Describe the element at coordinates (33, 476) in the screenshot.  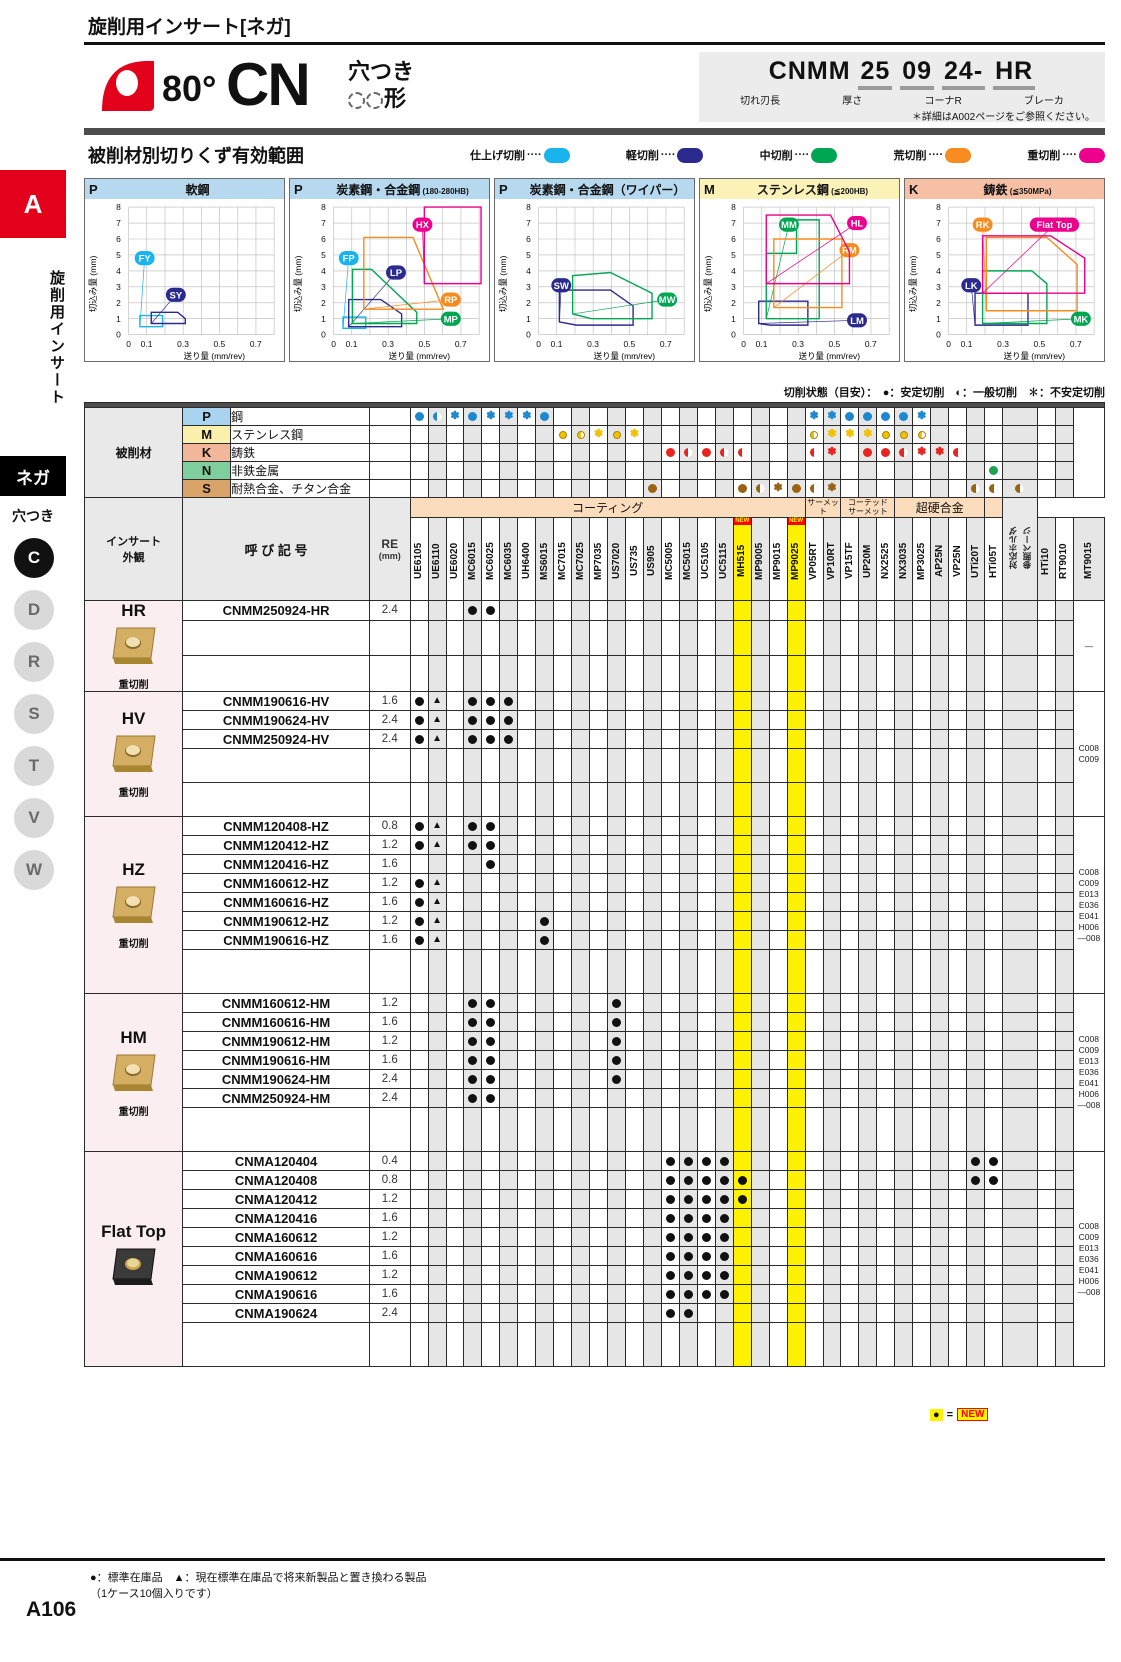
I see `rail-tab-nega: ネガ` at that location.